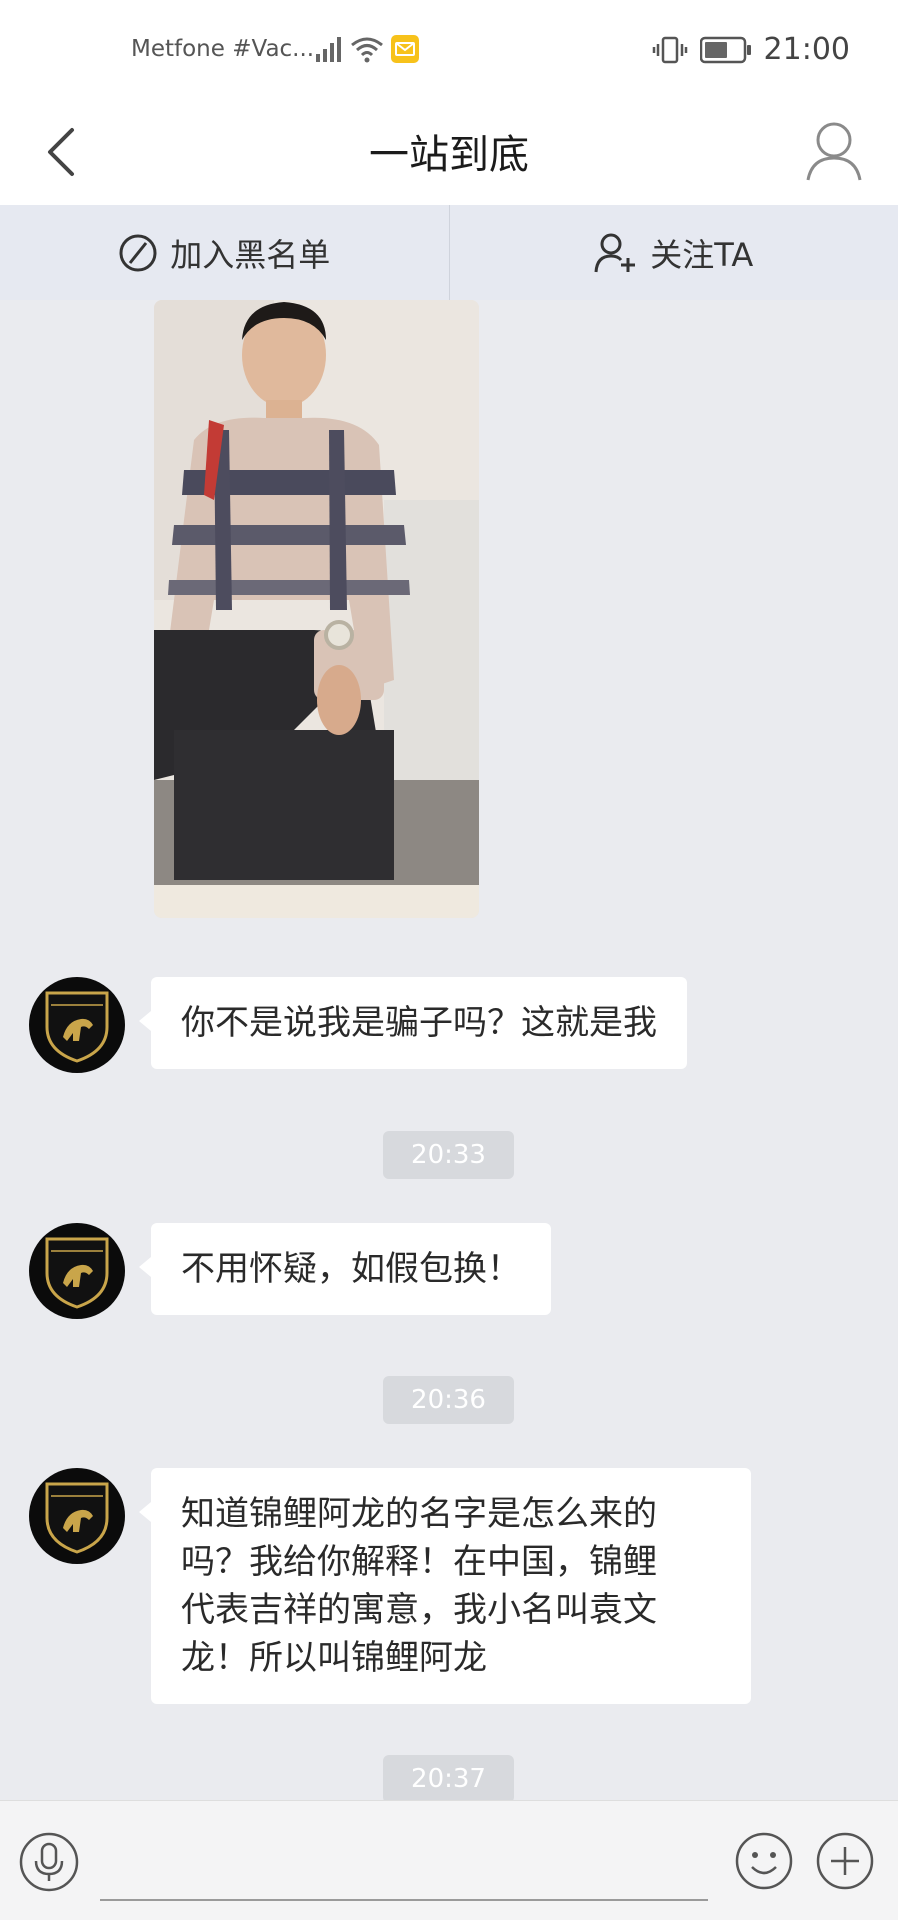  I want to click on message-notification-icon, so click(405, 49).